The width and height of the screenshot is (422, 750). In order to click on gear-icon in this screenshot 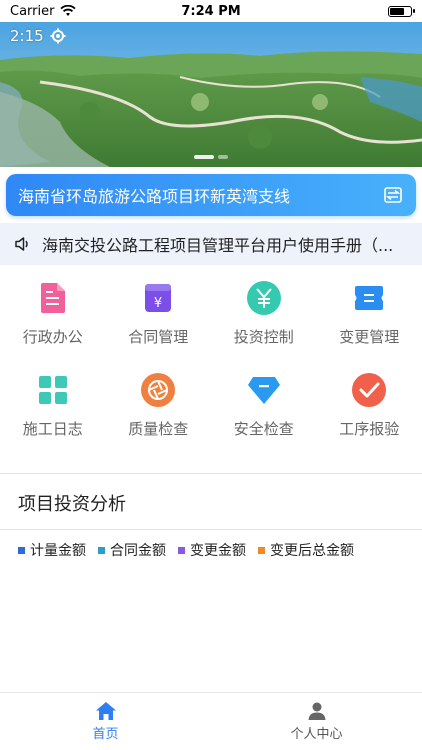, I will do `click(58, 36)`.